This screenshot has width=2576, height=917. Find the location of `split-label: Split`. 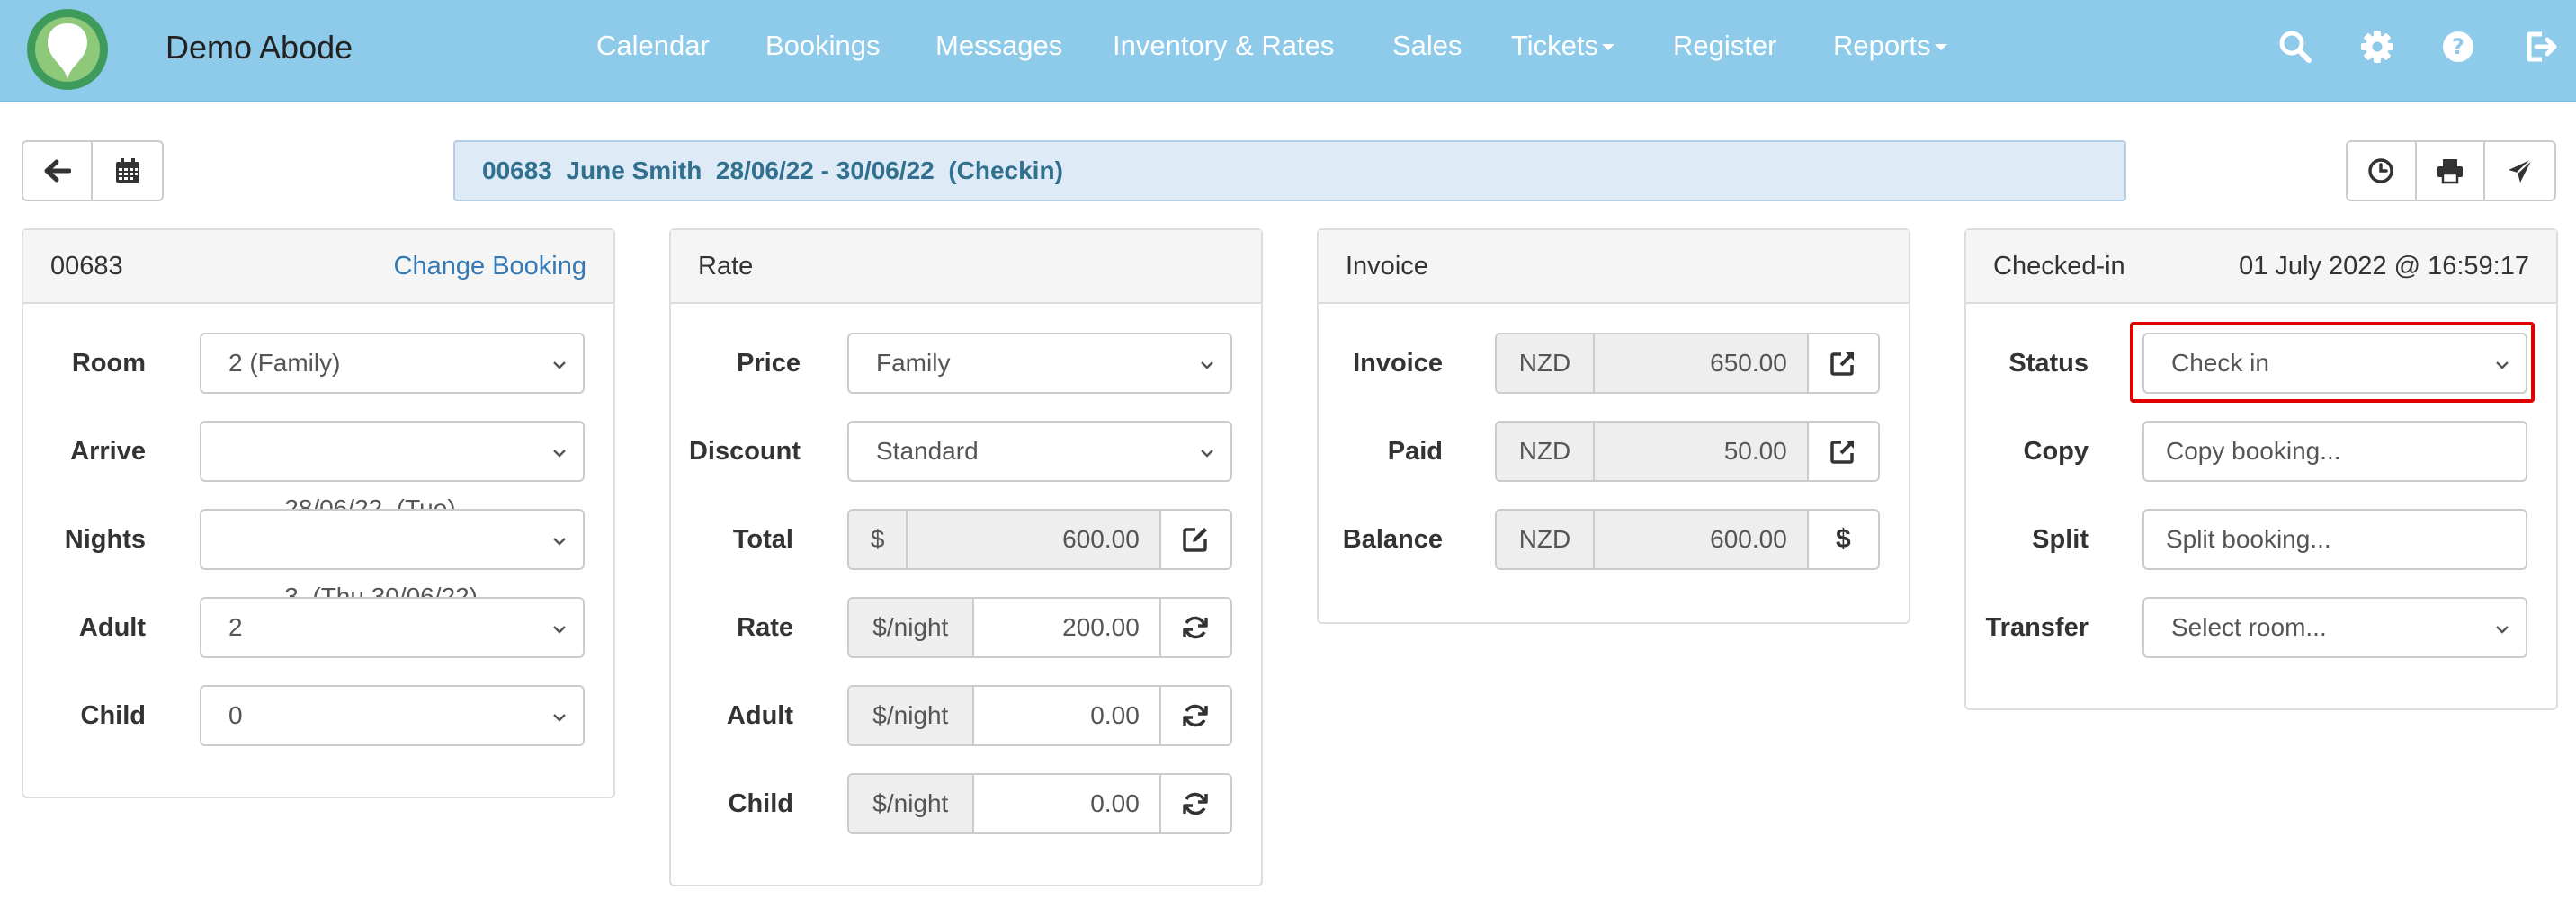

split-label: Split is located at coordinates (2060, 540).